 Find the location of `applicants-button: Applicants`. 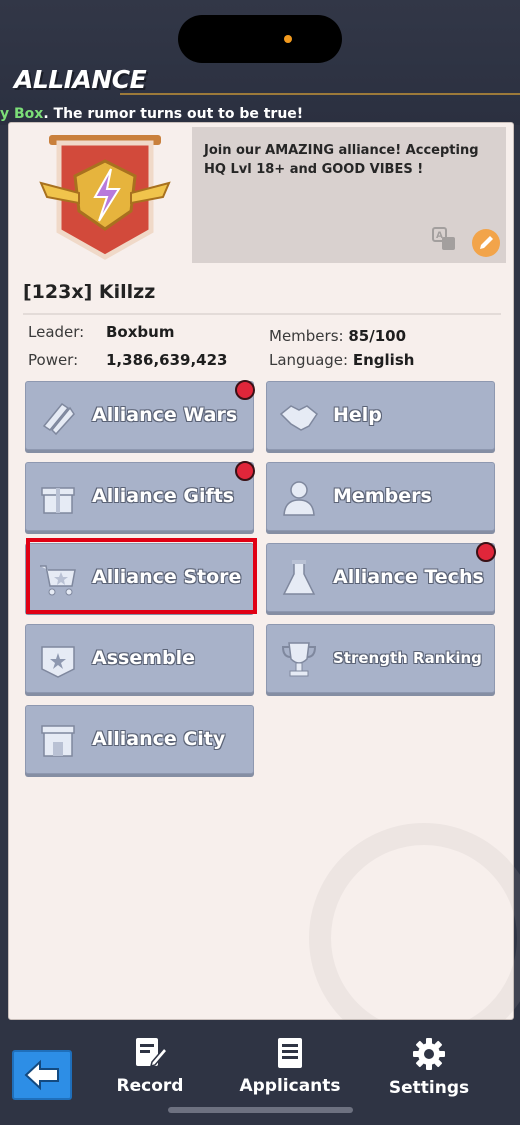

applicants-button: Applicants is located at coordinates (290, 1066).